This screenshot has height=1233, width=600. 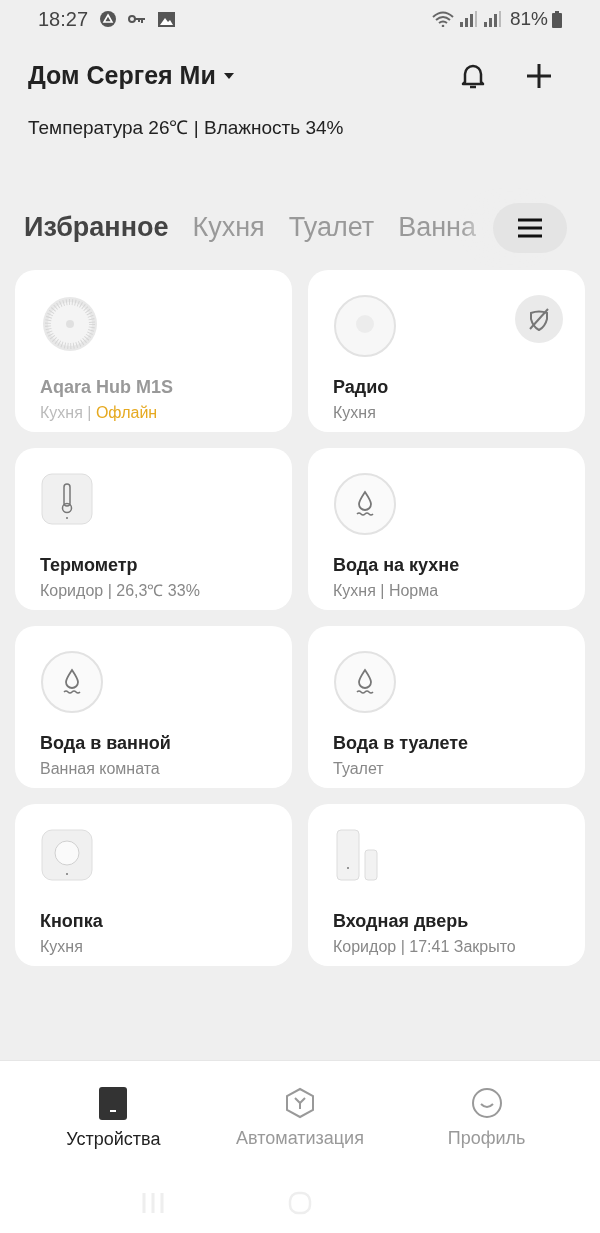 I want to click on device-card: Радио Кухня, so click(x=446, y=350).